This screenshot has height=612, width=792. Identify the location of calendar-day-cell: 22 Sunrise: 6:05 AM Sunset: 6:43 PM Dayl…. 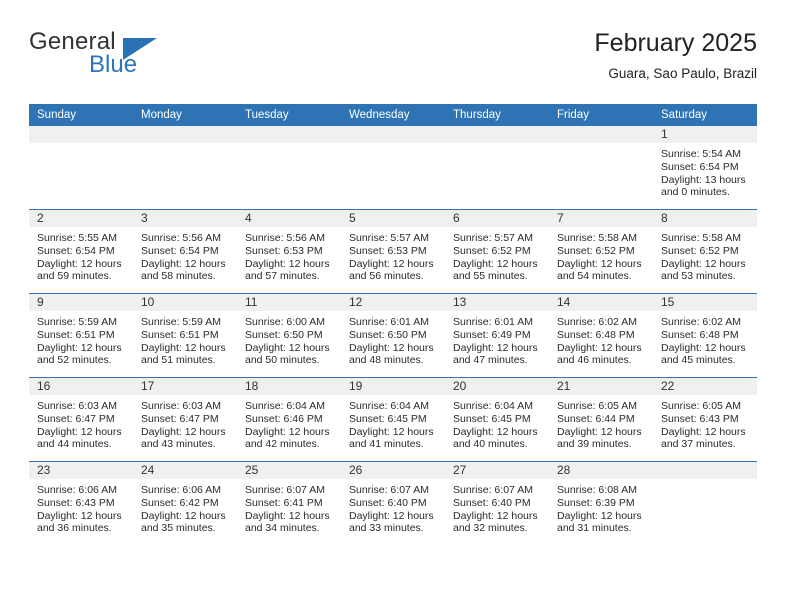
(705, 419).